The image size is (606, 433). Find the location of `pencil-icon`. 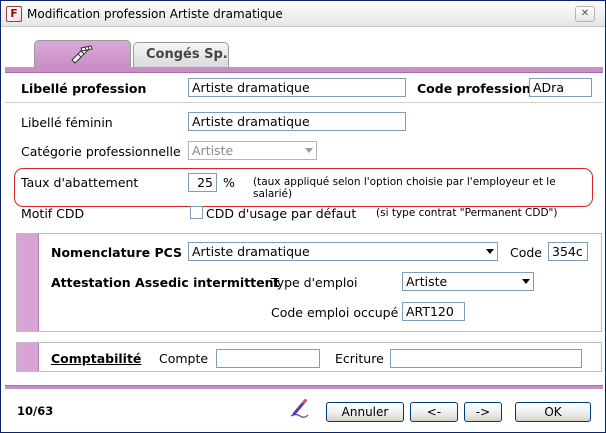

pencil-icon is located at coordinates (300, 408).